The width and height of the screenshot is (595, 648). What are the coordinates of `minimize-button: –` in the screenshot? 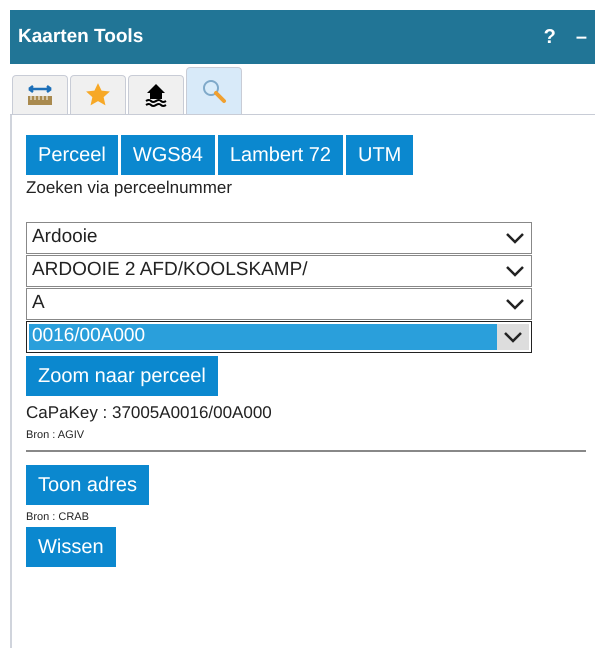 It's located at (581, 37).